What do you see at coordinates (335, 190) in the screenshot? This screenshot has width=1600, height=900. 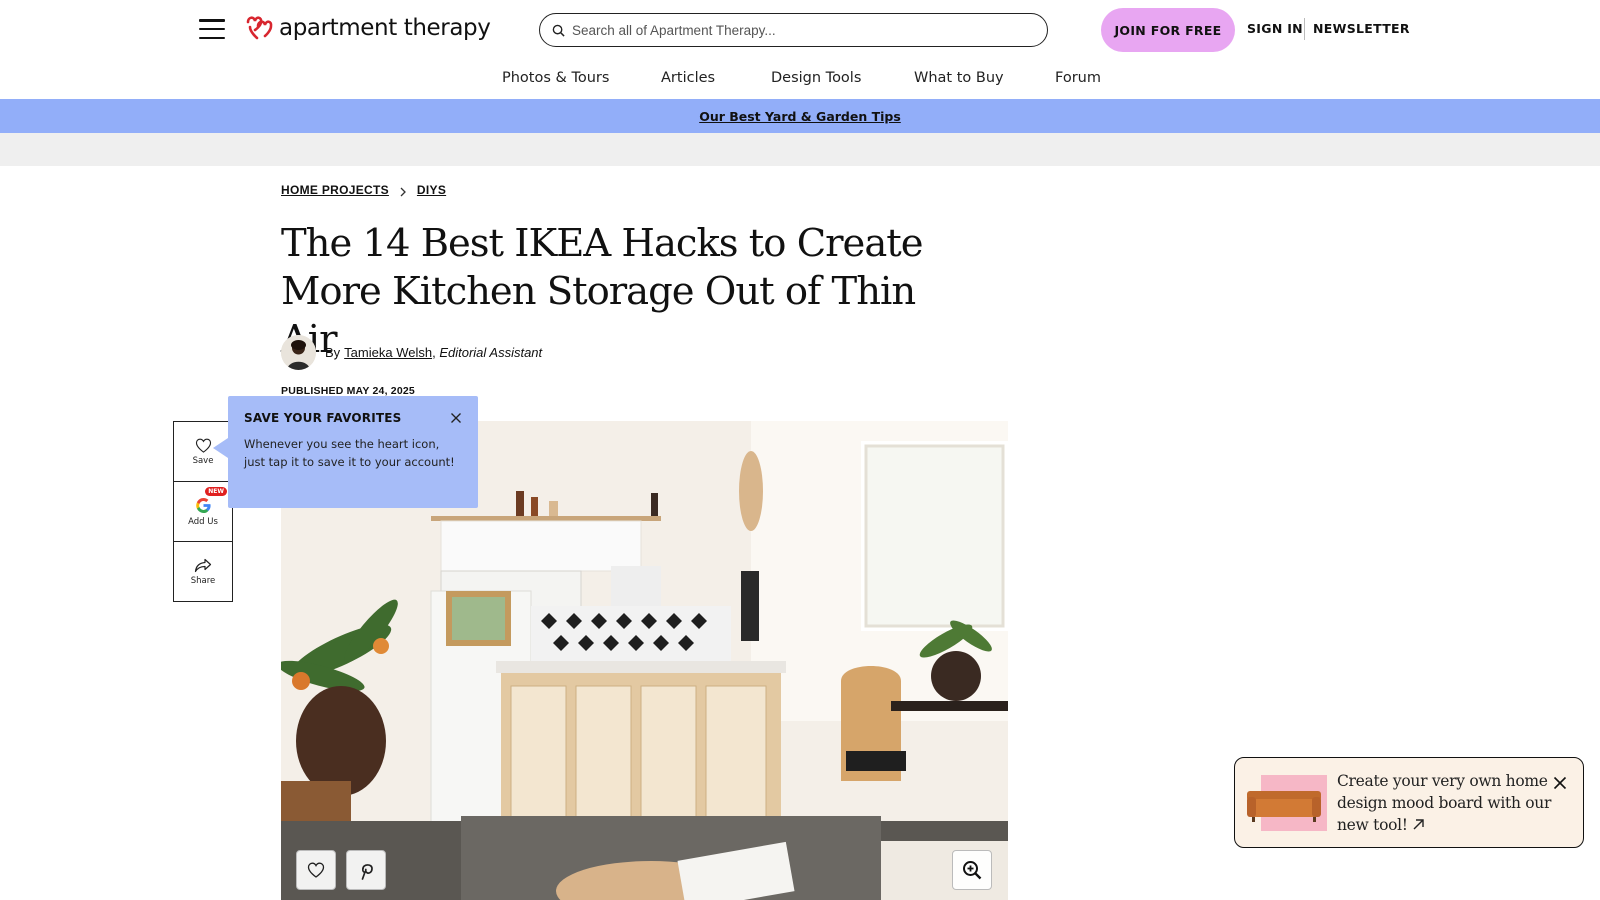 I see `breadcrumb-home-projects: HOME PROJECTS` at bounding box center [335, 190].